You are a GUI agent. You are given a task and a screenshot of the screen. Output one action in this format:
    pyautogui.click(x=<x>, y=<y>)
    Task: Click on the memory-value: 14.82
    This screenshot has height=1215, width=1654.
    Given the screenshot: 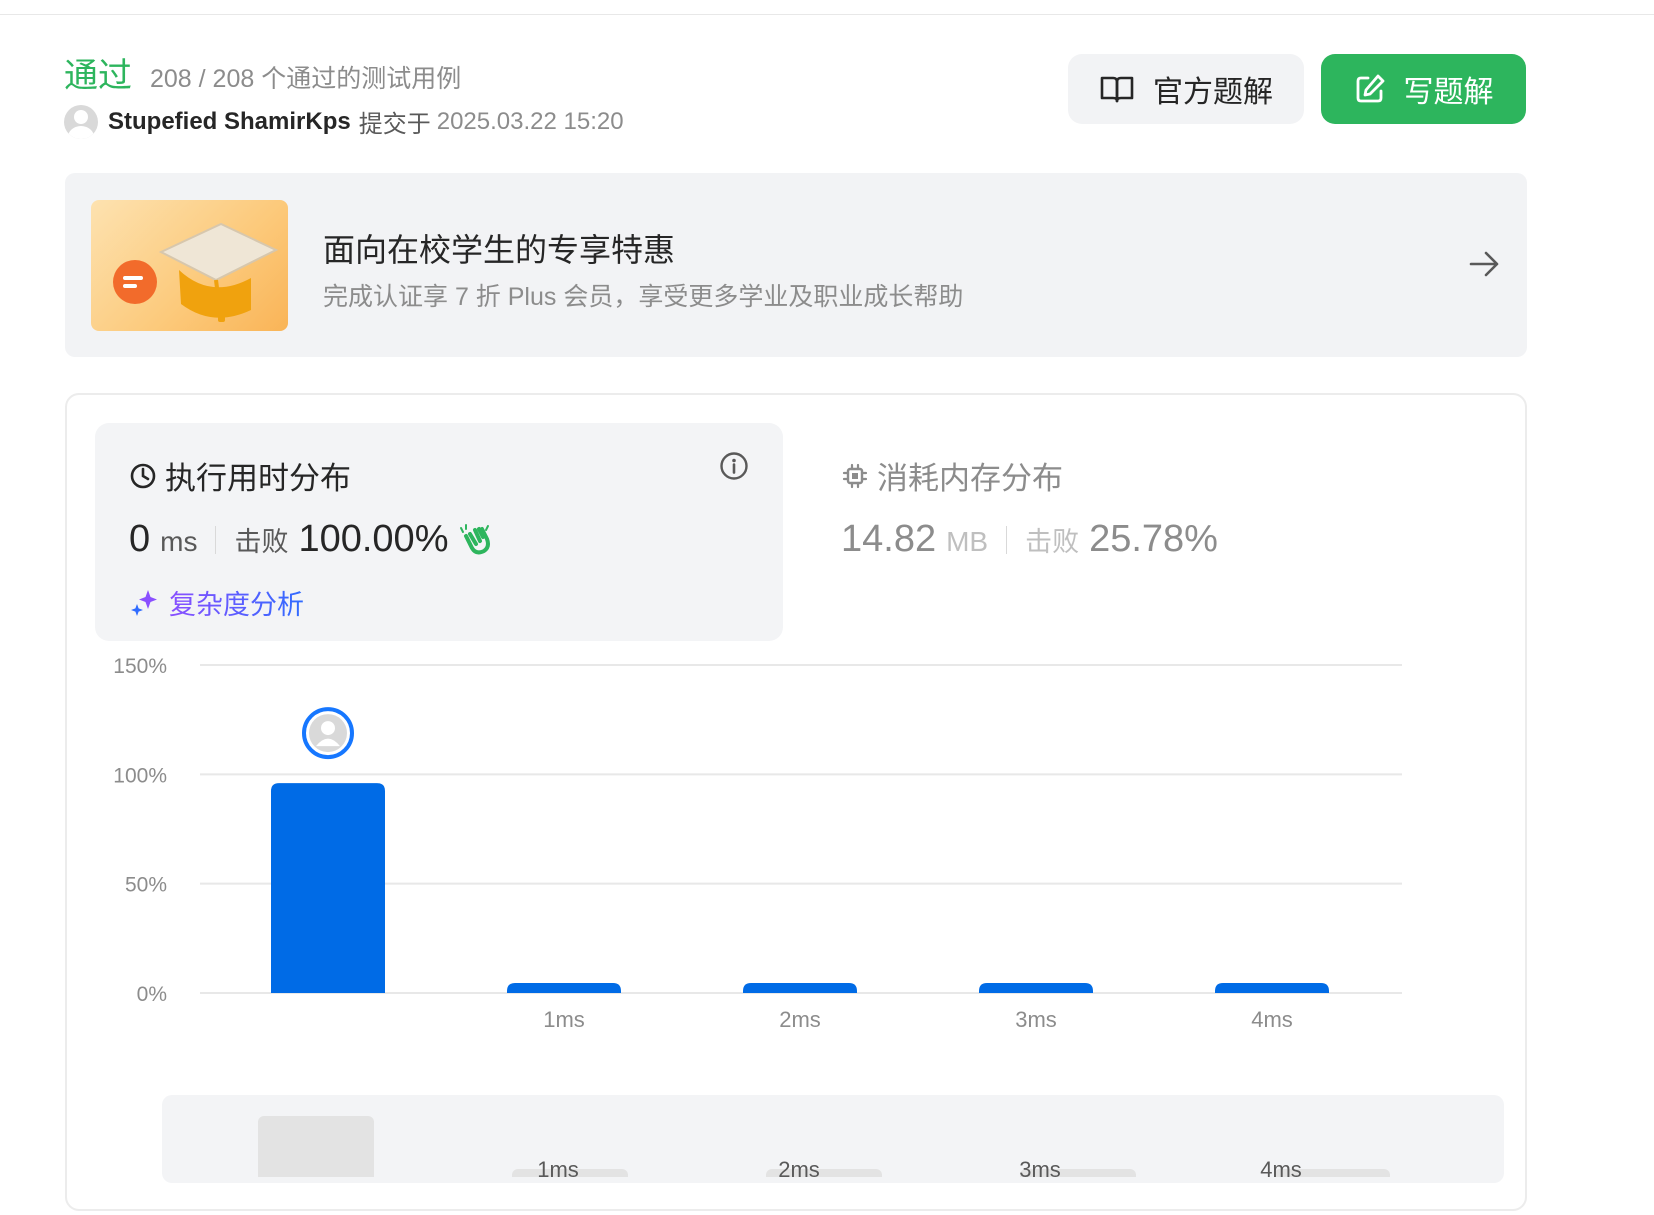 What is the action you would take?
    pyautogui.click(x=889, y=539)
    